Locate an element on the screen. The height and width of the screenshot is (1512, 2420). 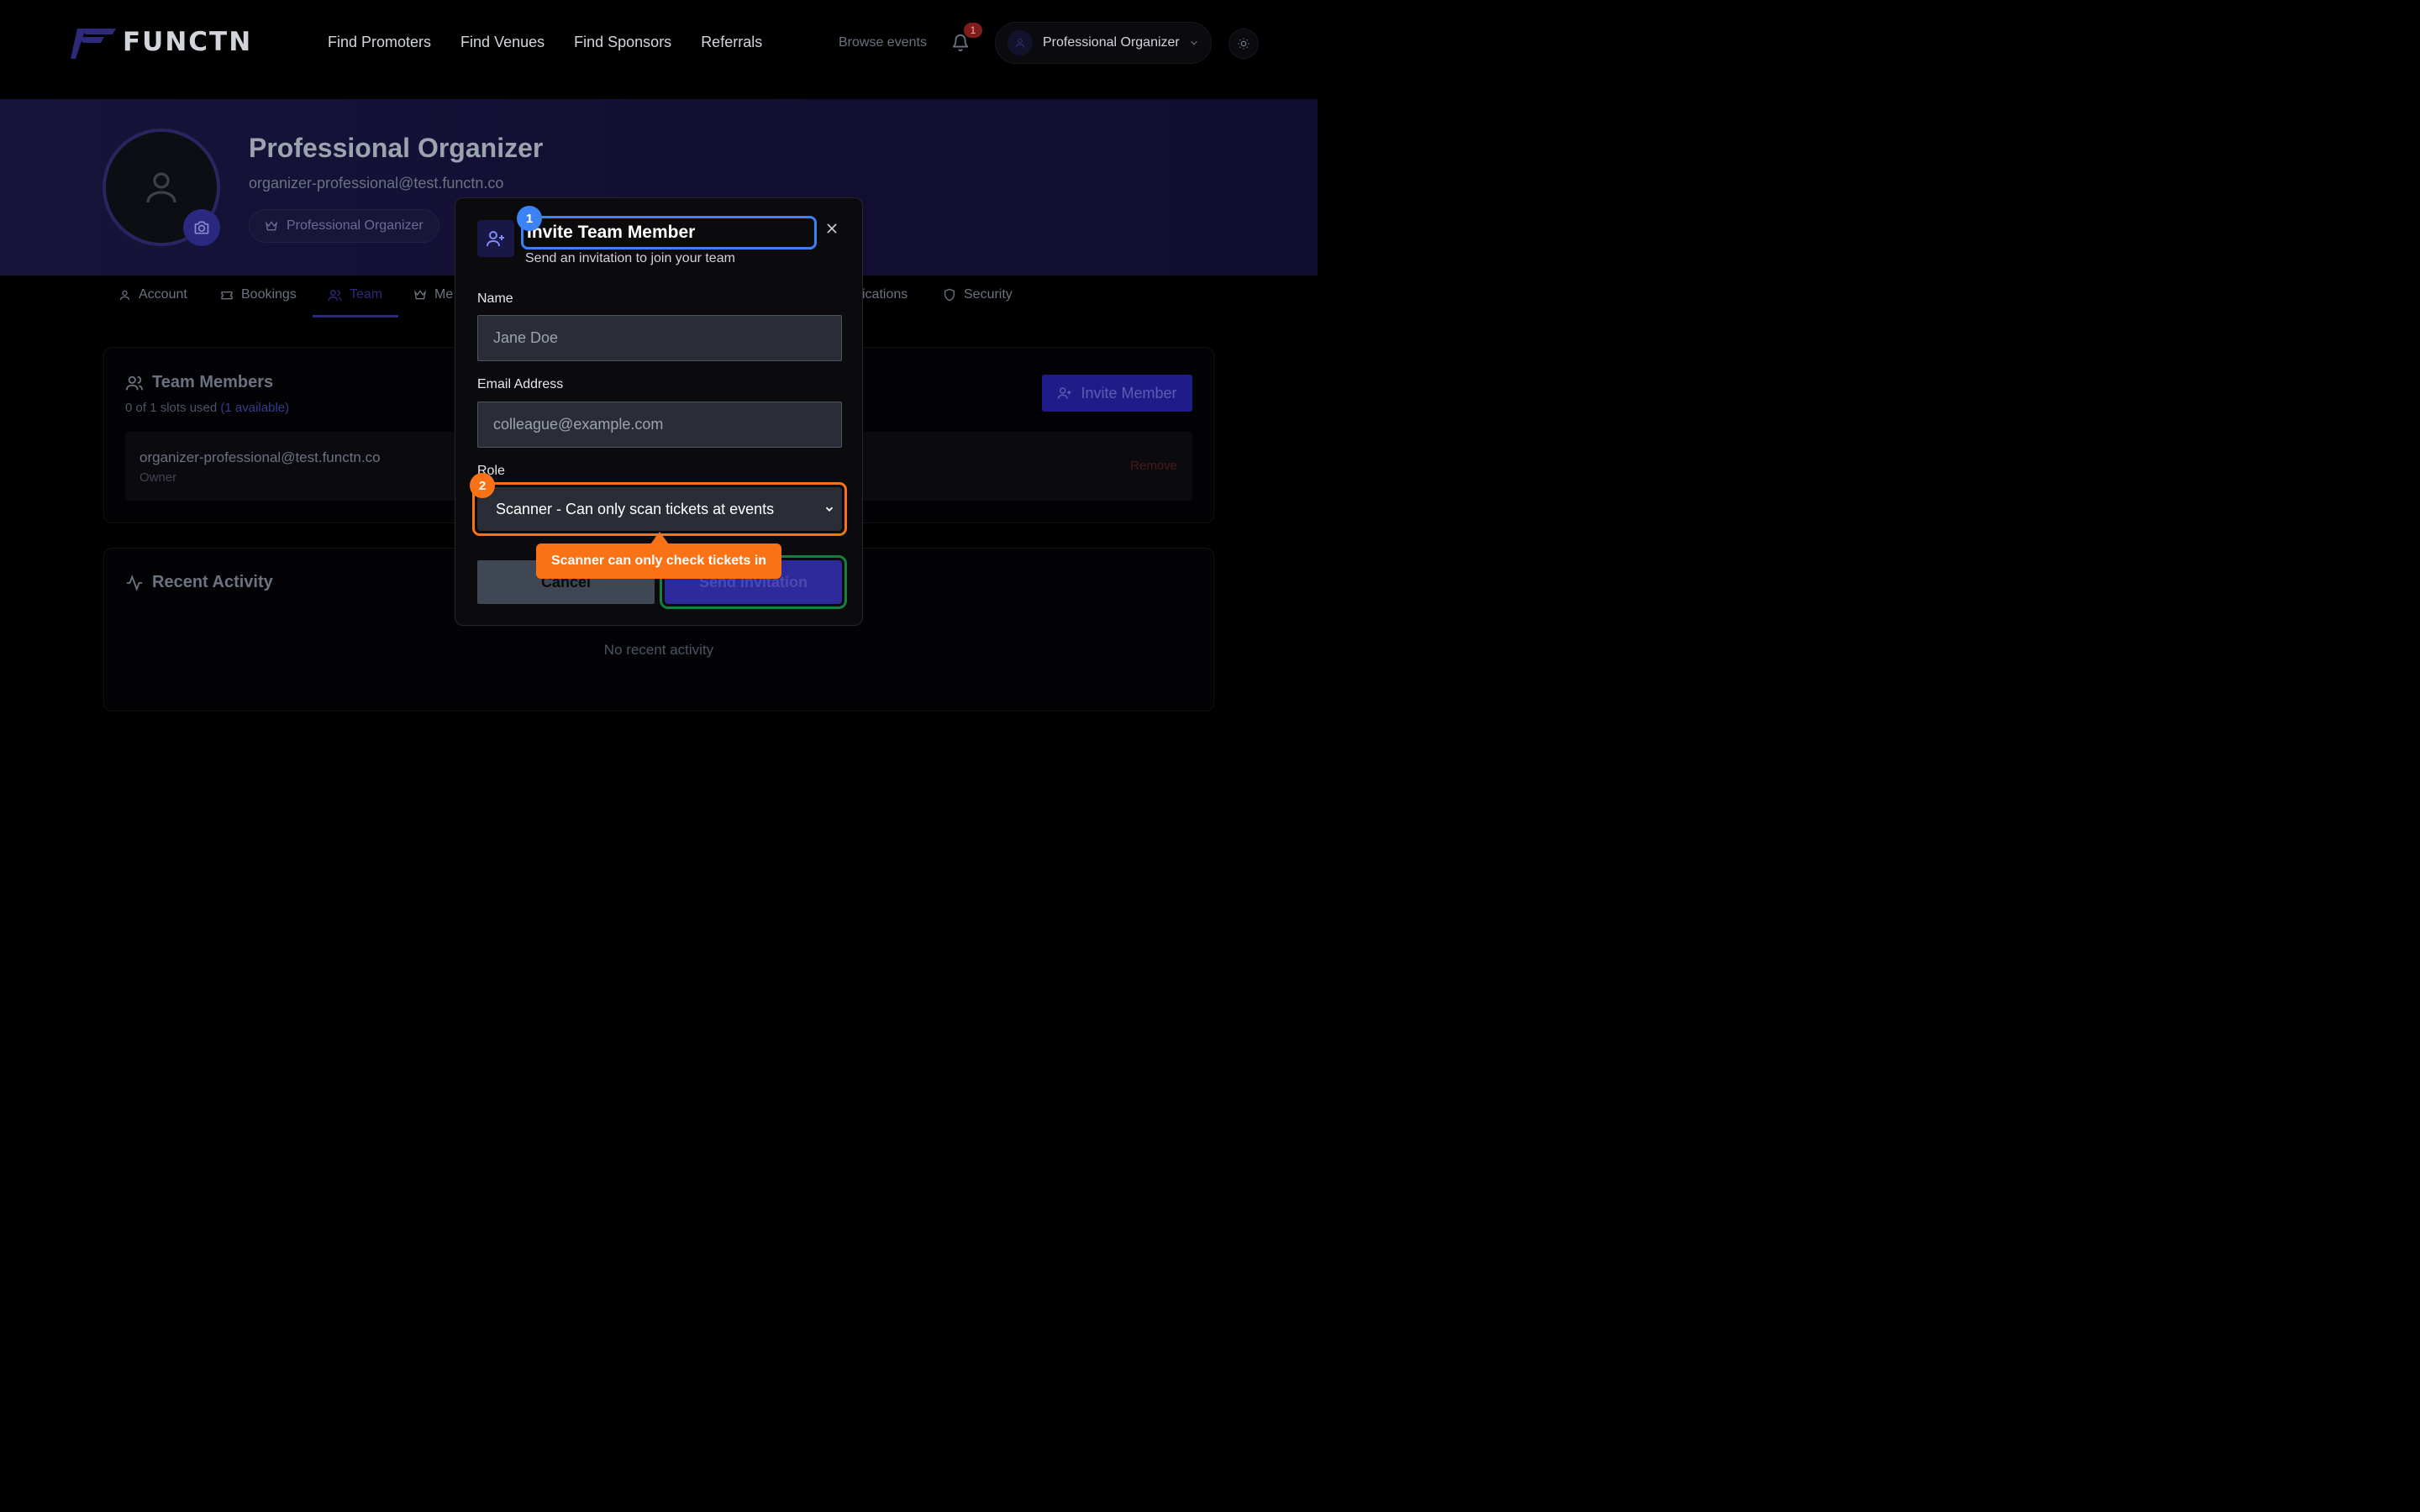
profile-name: Professional Organizer is located at coordinates (397, 148).